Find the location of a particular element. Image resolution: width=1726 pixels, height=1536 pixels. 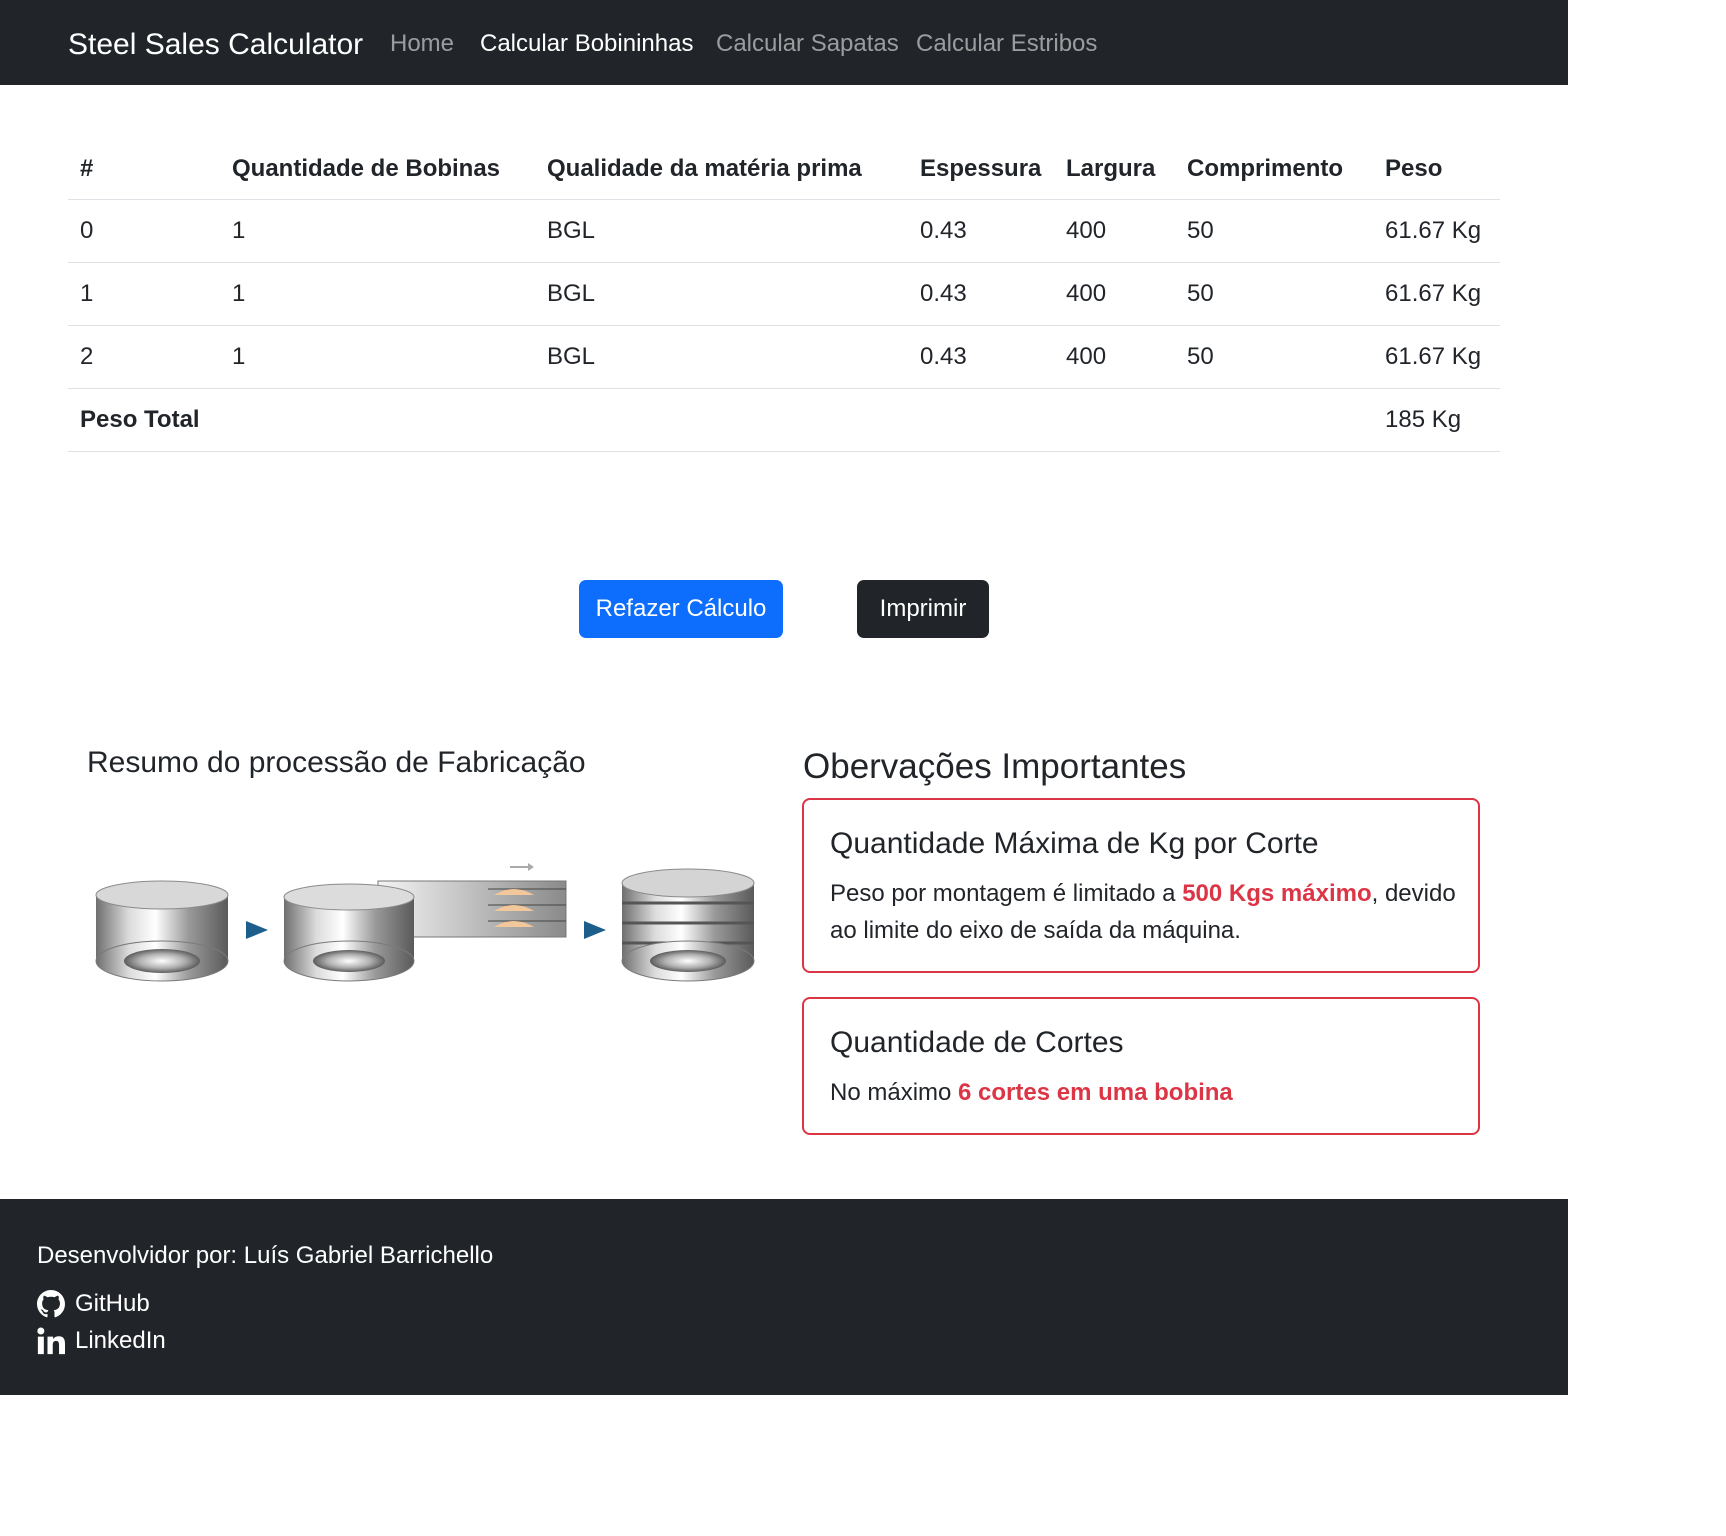

header-peso: Peso is located at coordinates (1436, 169).